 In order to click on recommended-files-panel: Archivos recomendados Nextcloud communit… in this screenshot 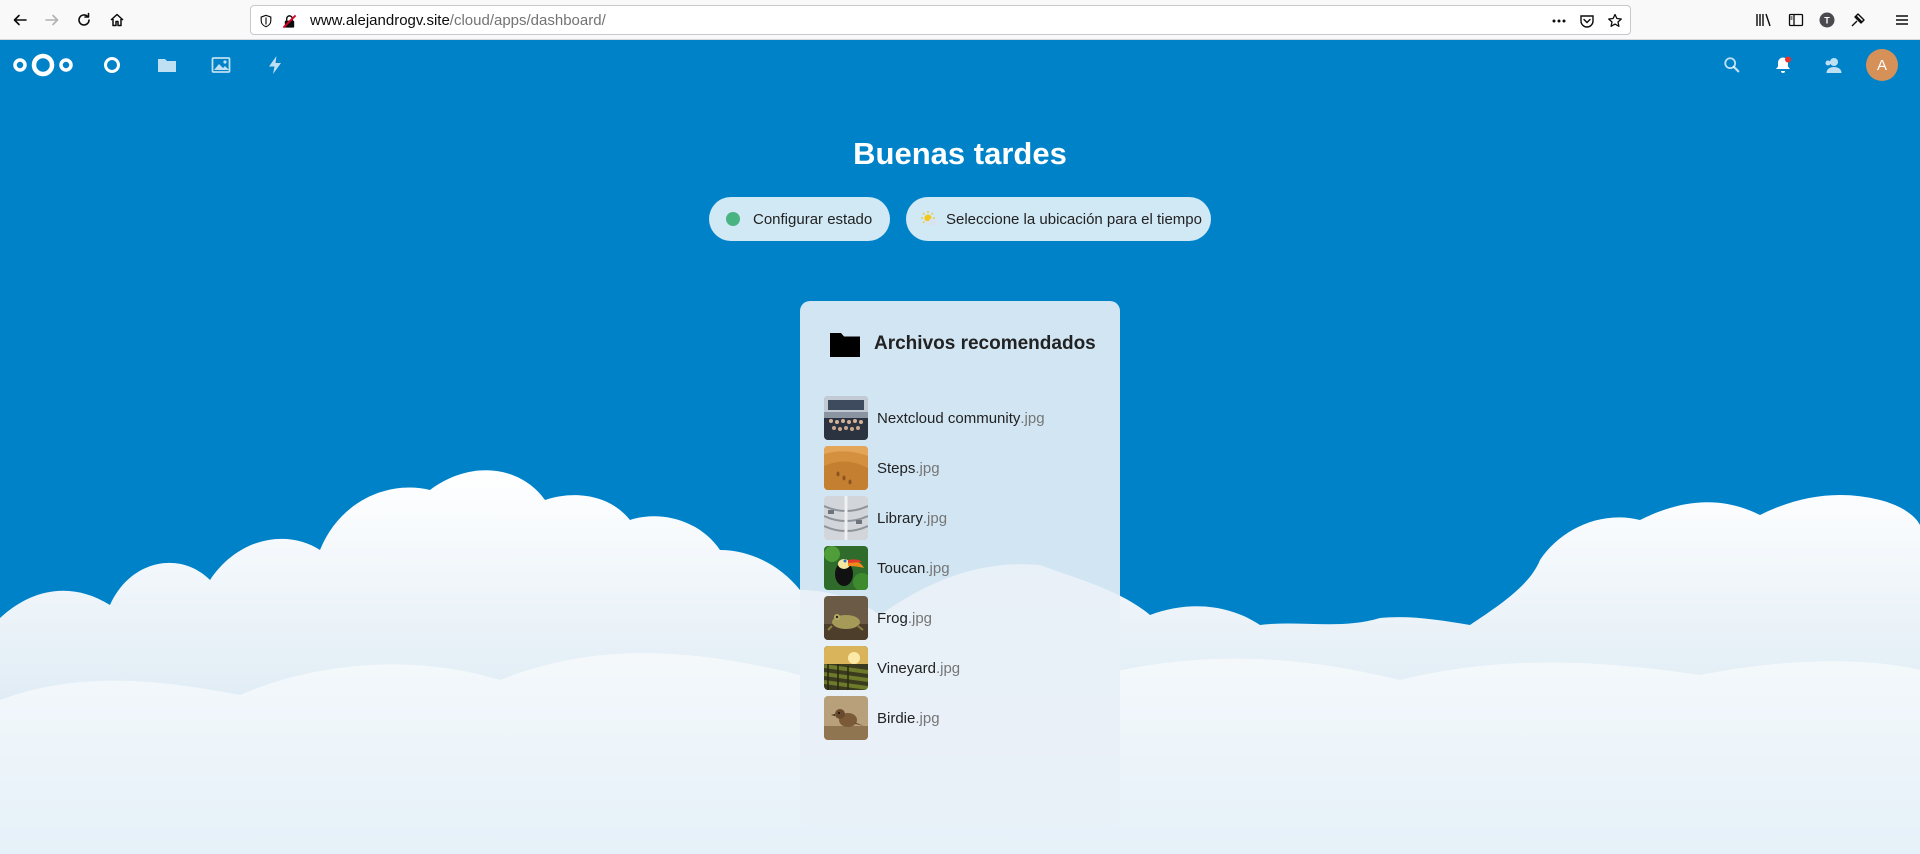, I will do `click(960, 563)`.